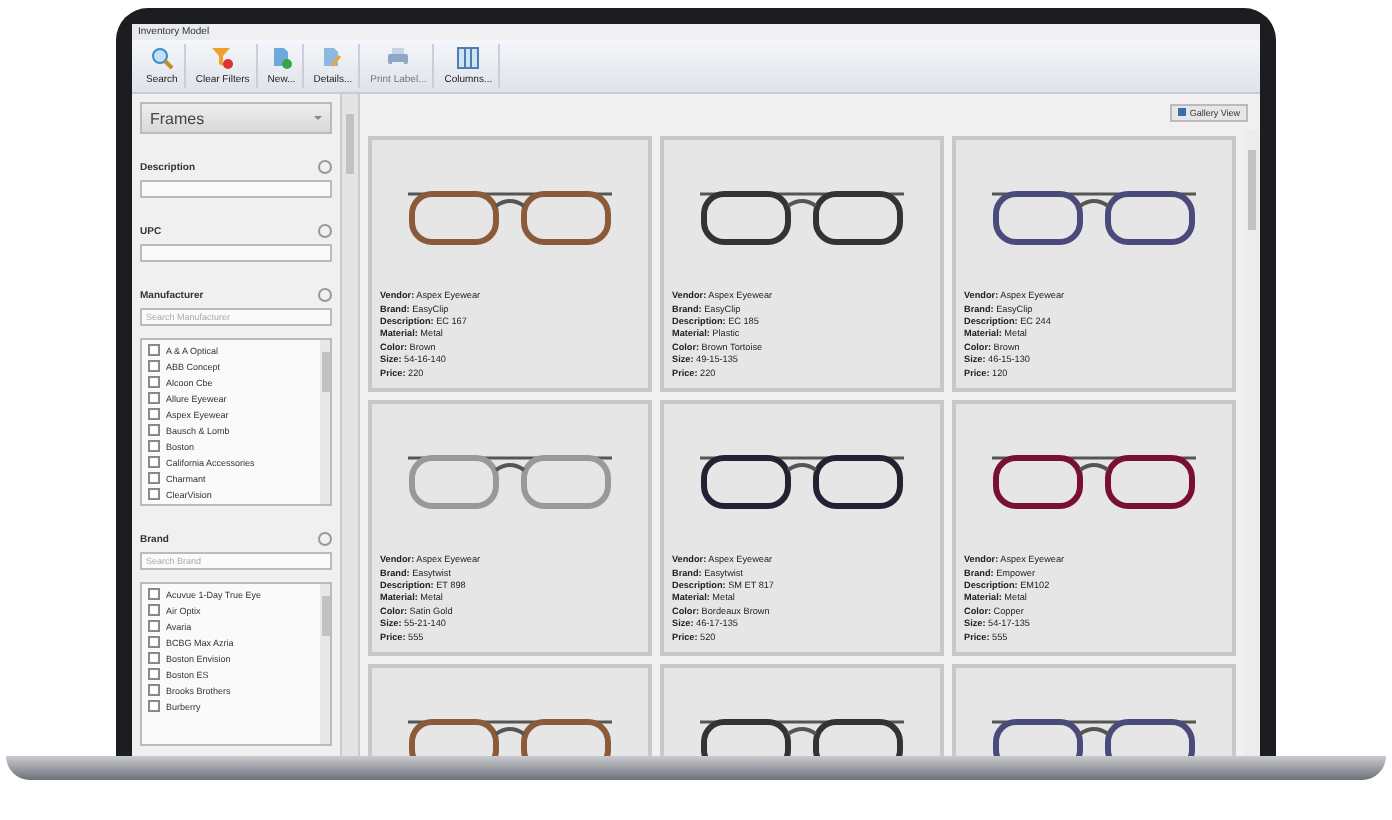 This screenshot has width=1392, height=820. What do you see at coordinates (161, 58) in the screenshot?
I see `search-icon` at bounding box center [161, 58].